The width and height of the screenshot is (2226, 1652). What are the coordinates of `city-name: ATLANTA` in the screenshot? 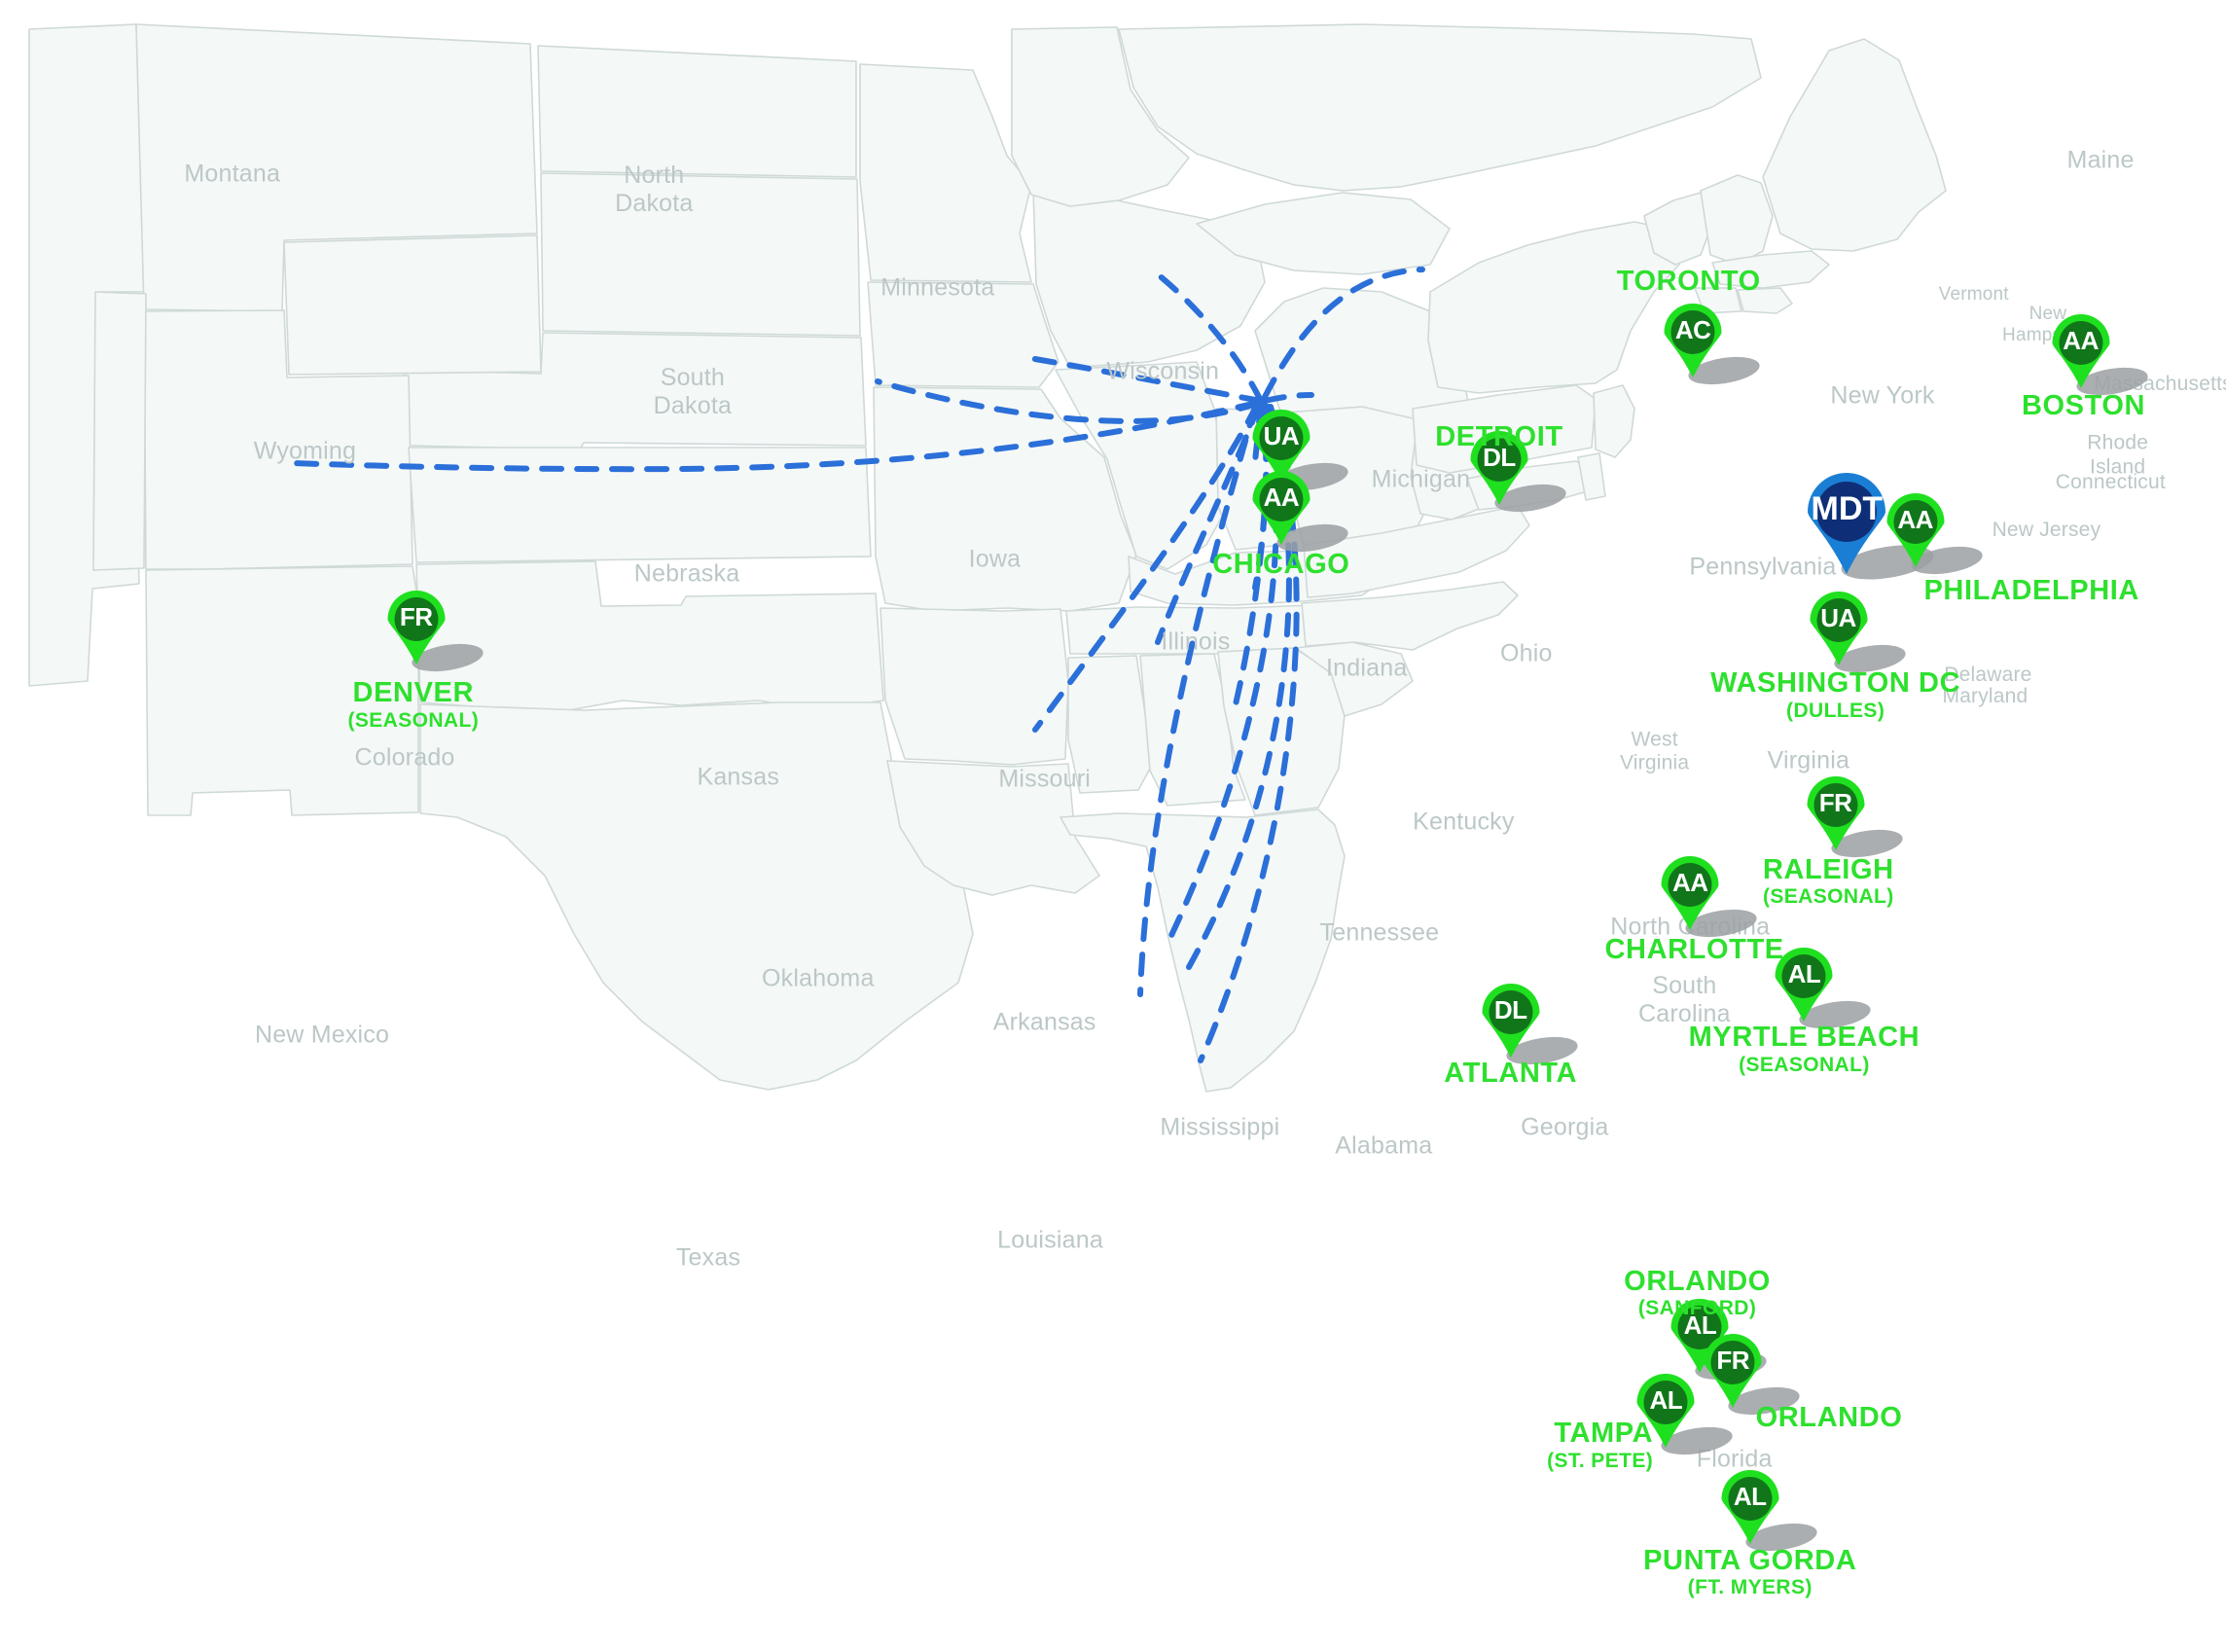 It's located at (1511, 1074).